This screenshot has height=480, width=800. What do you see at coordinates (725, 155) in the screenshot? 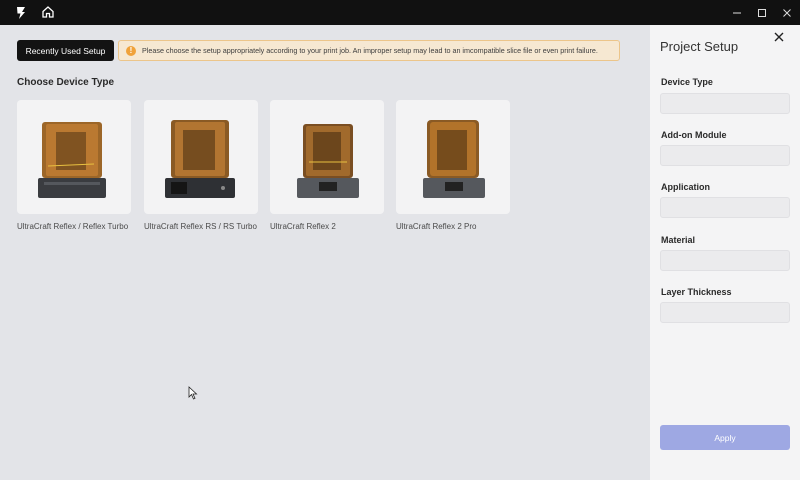
I see `add-on-module-field` at bounding box center [725, 155].